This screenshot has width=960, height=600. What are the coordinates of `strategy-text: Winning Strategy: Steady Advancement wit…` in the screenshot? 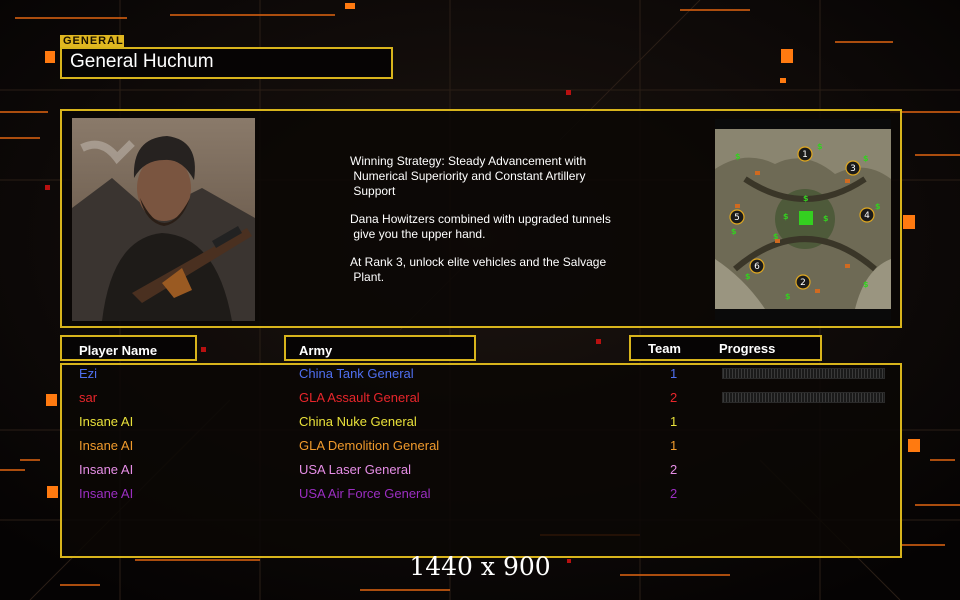 It's located at (495, 226).